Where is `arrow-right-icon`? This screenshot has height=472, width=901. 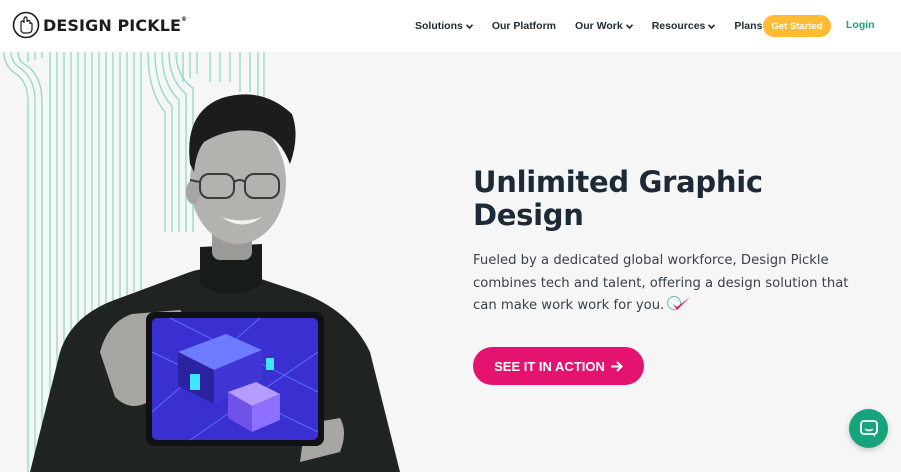 arrow-right-icon is located at coordinates (616, 366).